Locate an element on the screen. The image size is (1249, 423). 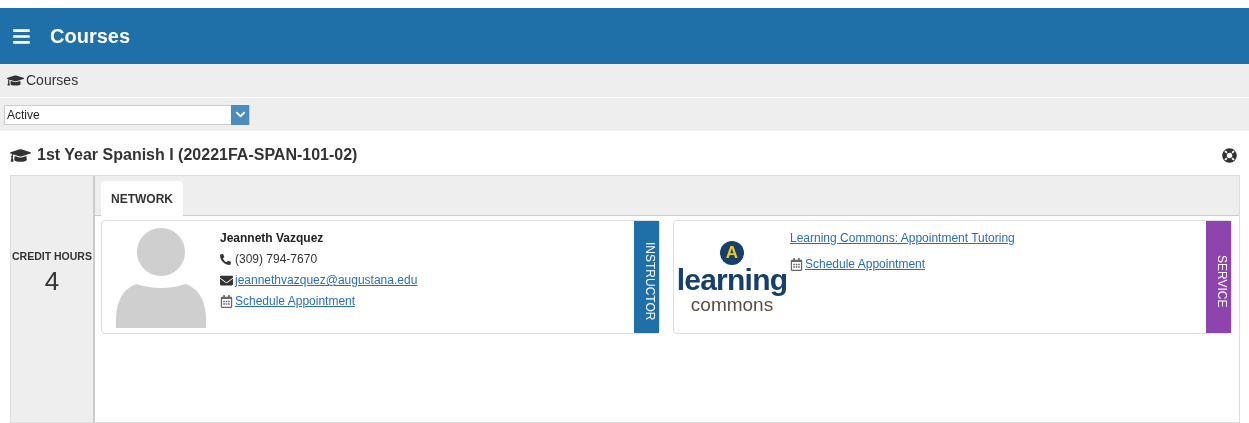
tab: NETWORK is located at coordinates (142, 198).